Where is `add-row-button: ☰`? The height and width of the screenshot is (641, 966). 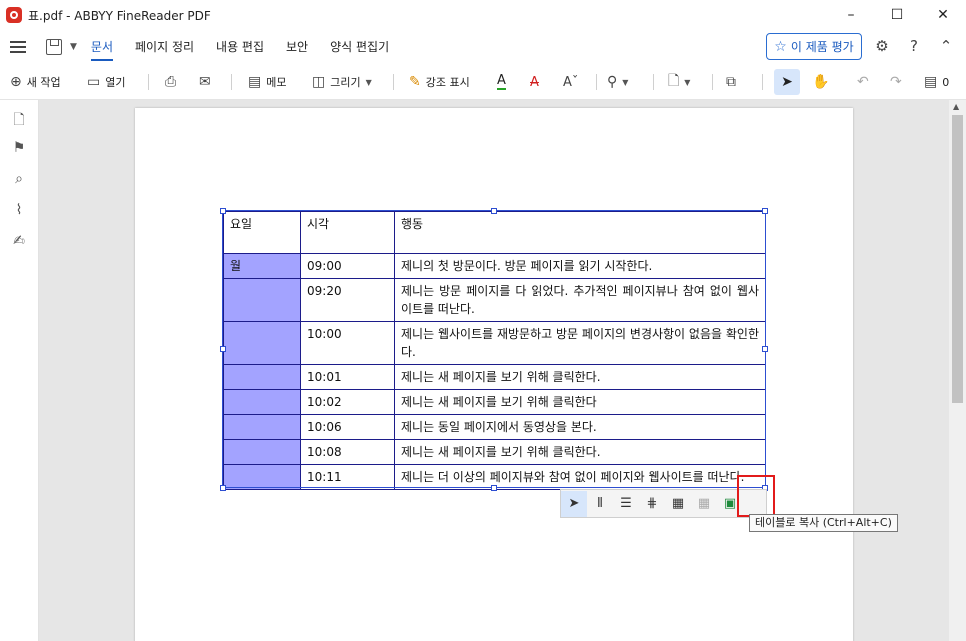 add-row-button: ☰ is located at coordinates (626, 504).